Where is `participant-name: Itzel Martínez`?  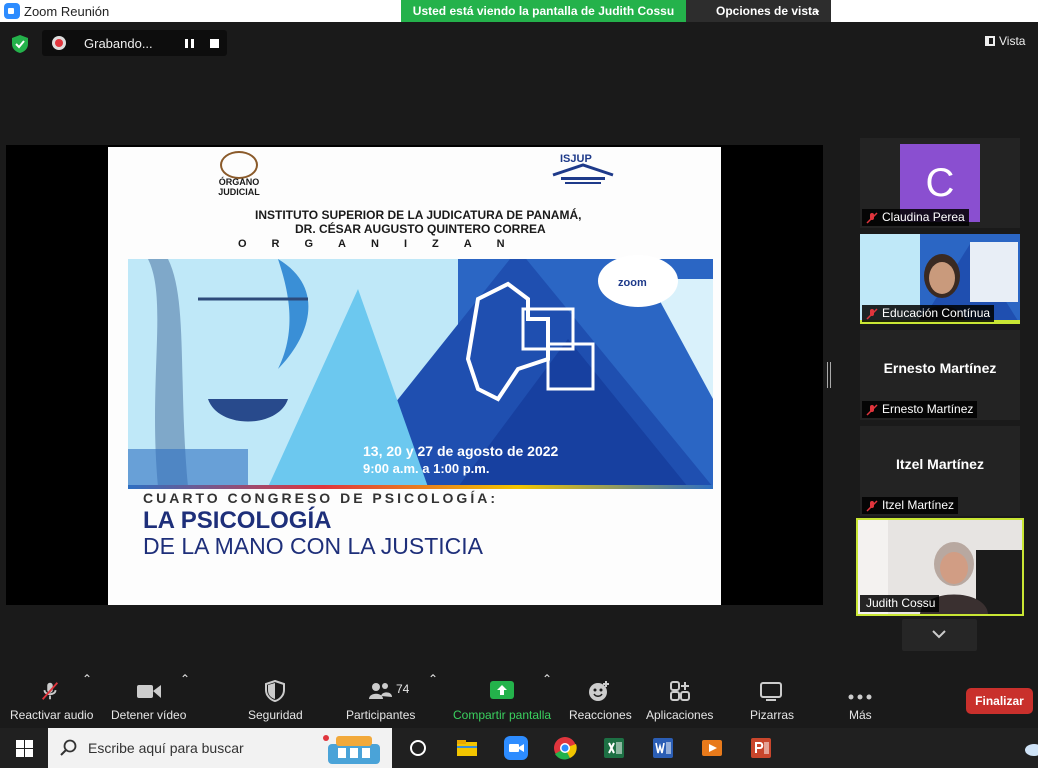
participant-name: Itzel Martínez is located at coordinates (918, 505).